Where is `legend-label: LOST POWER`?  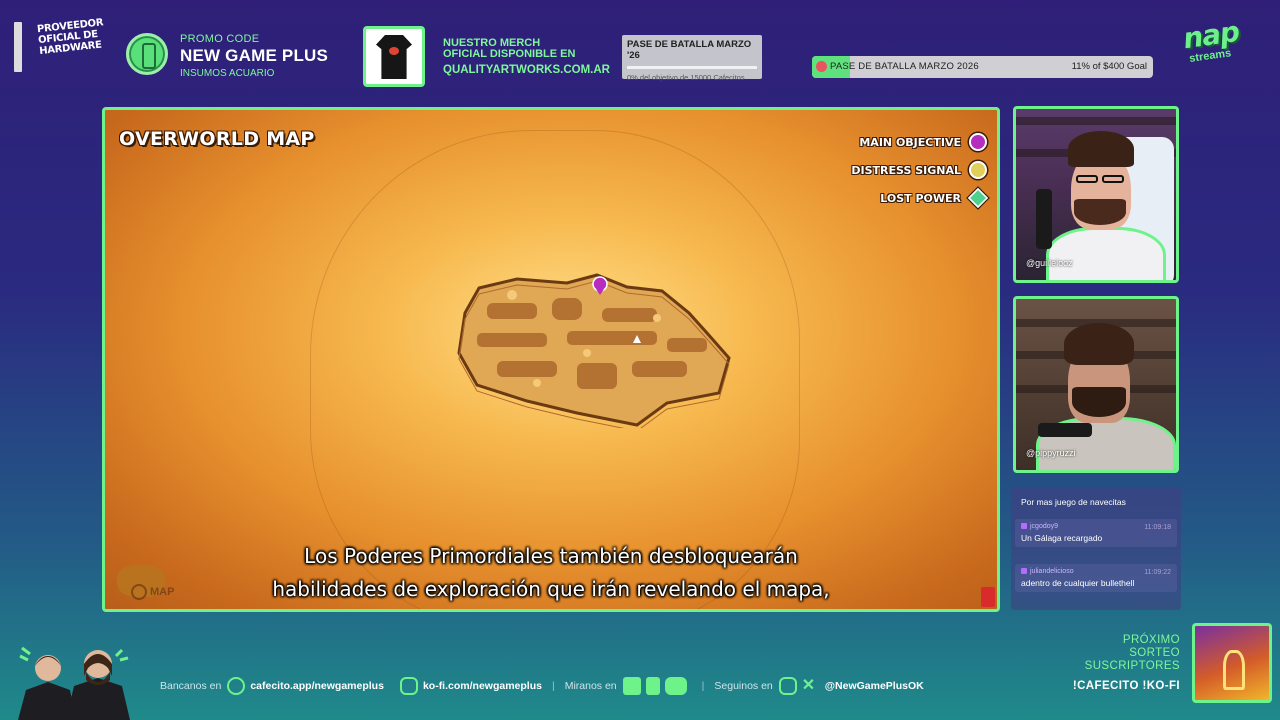
legend-label: LOST POWER is located at coordinates (920, 198).